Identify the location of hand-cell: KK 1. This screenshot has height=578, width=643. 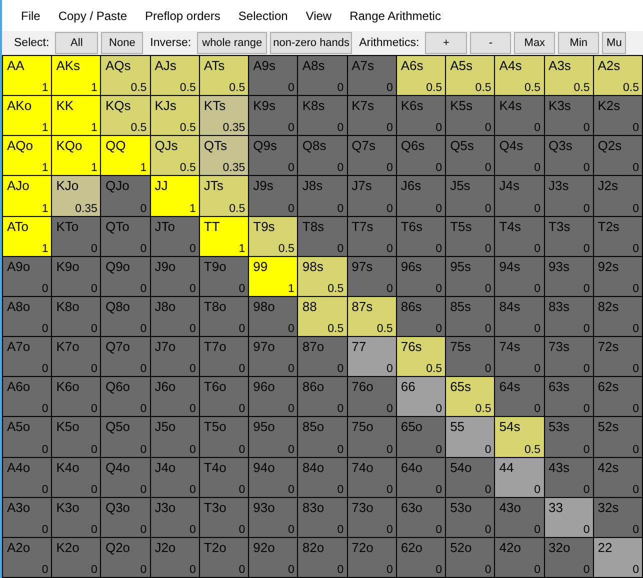
(76, 116).